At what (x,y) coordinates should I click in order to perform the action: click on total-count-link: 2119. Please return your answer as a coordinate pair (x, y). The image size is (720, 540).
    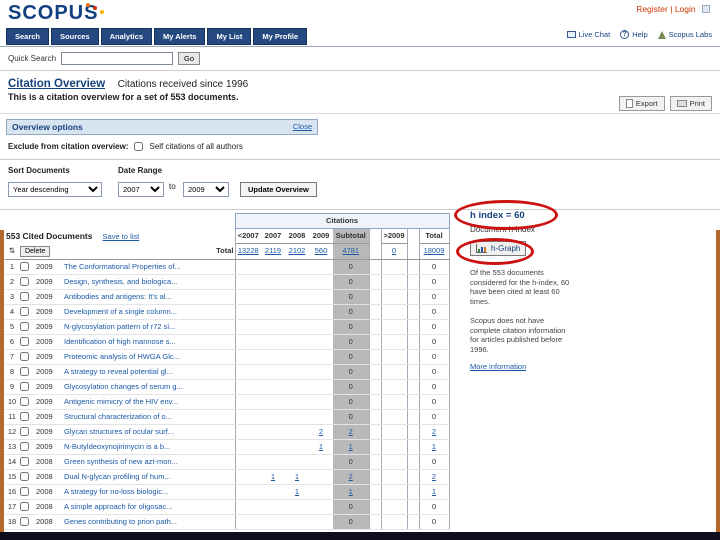
    Looking at the image, I should click on (273, 250).